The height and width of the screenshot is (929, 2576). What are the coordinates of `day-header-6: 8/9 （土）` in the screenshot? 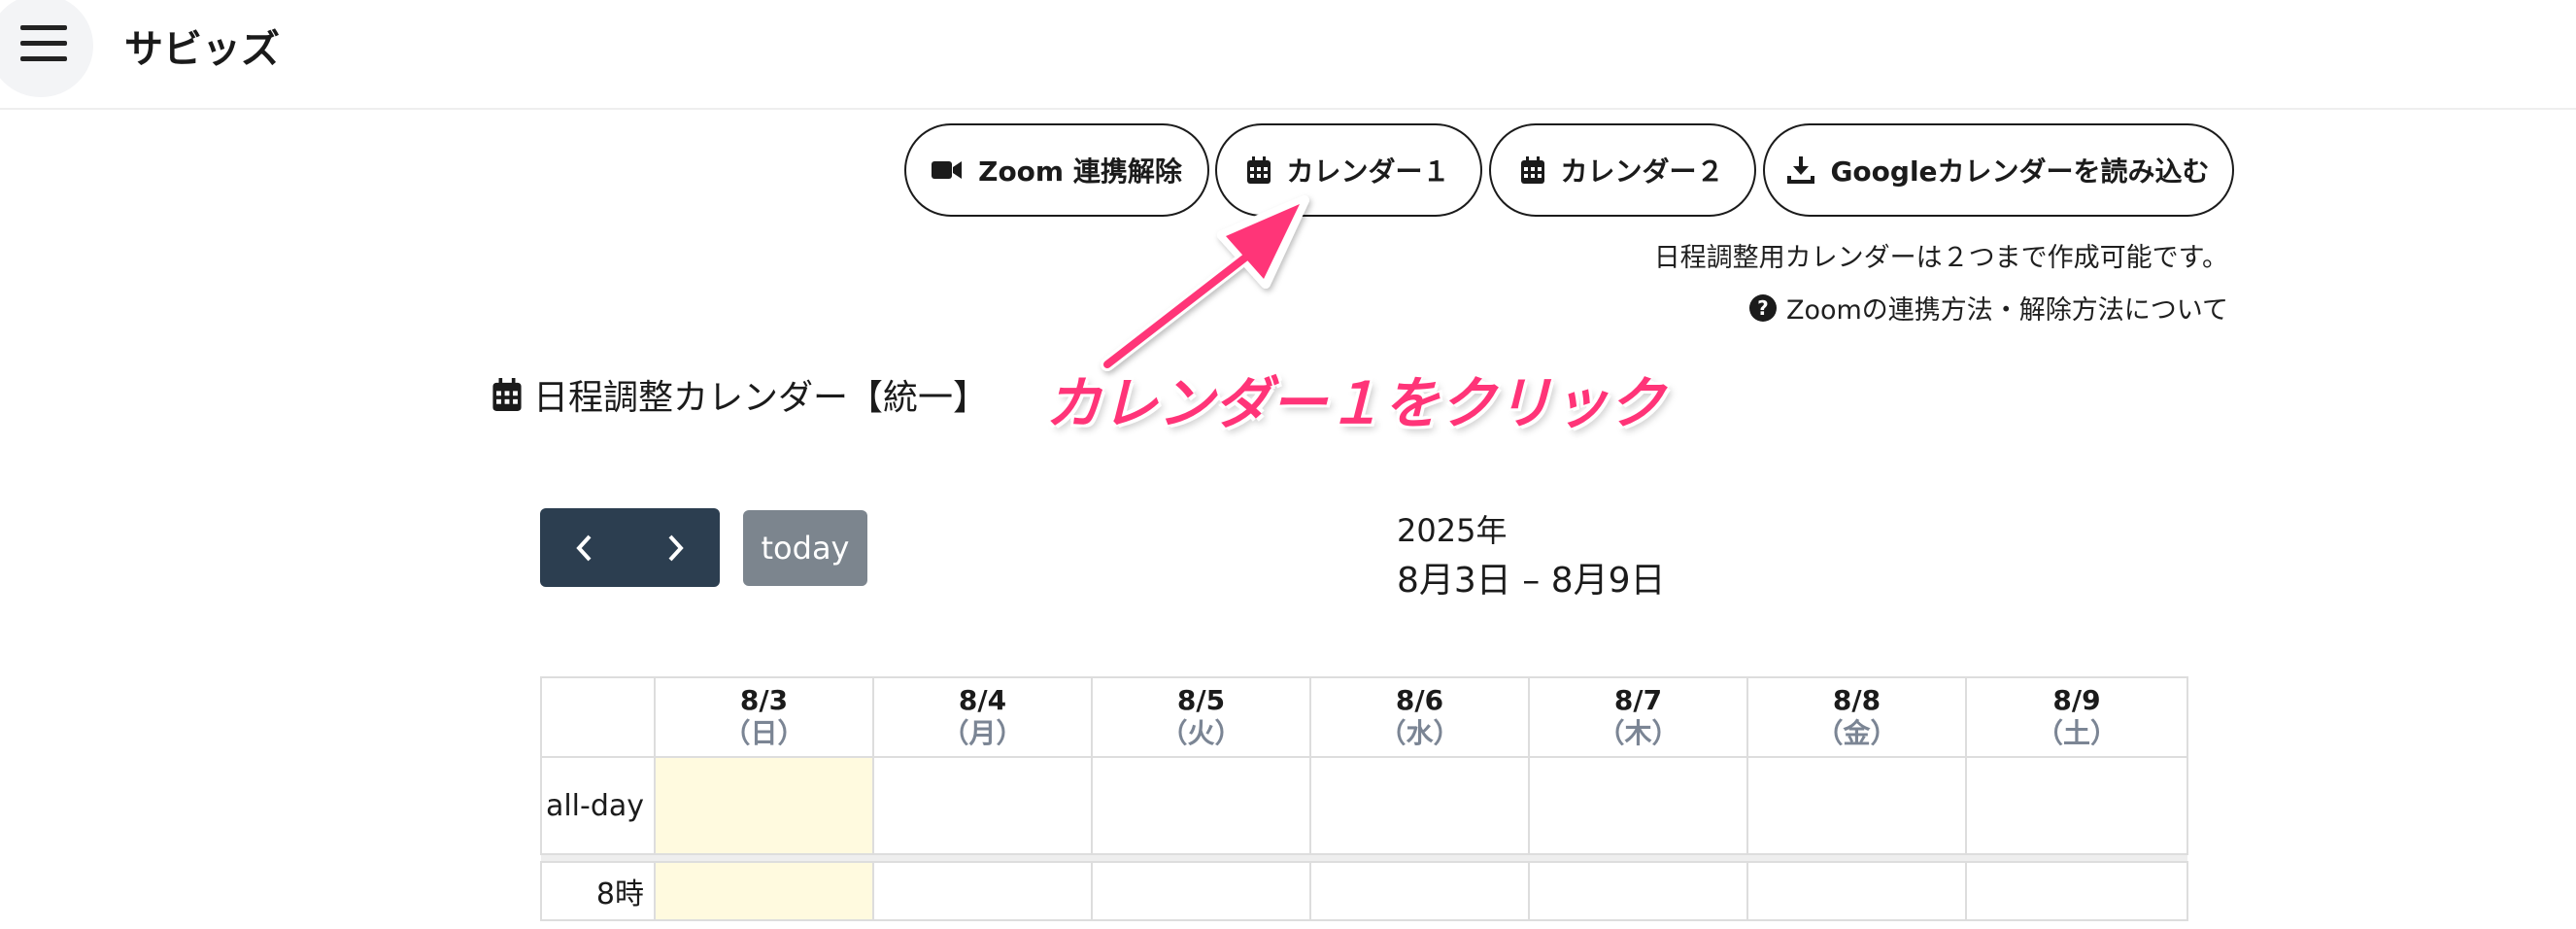 It's located at (2076, 717).